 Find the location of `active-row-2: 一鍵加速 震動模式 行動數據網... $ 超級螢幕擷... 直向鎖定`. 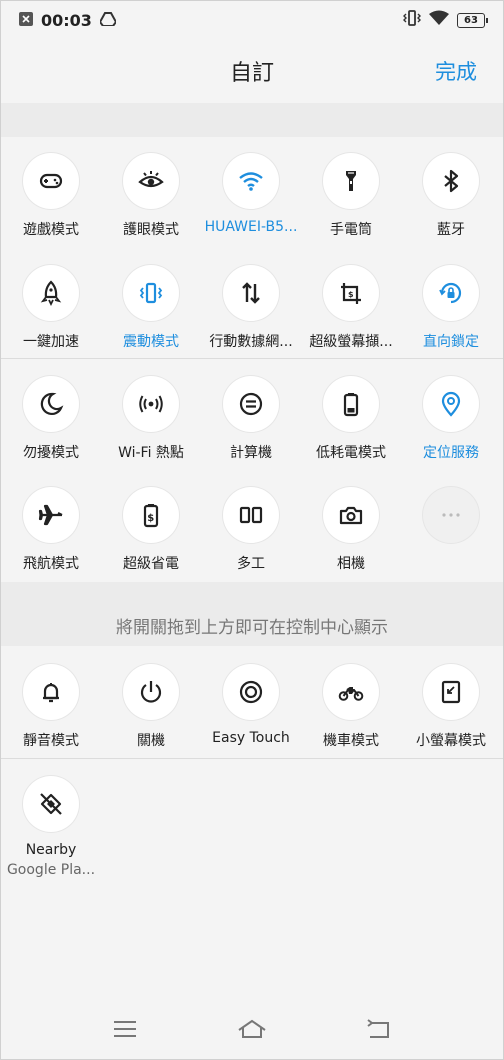

active-row-2: 一鍵加速 震動模式 行動數據網... $ 超級螢幕擷... 直向鎖定 is located at coordinates (252, 308).